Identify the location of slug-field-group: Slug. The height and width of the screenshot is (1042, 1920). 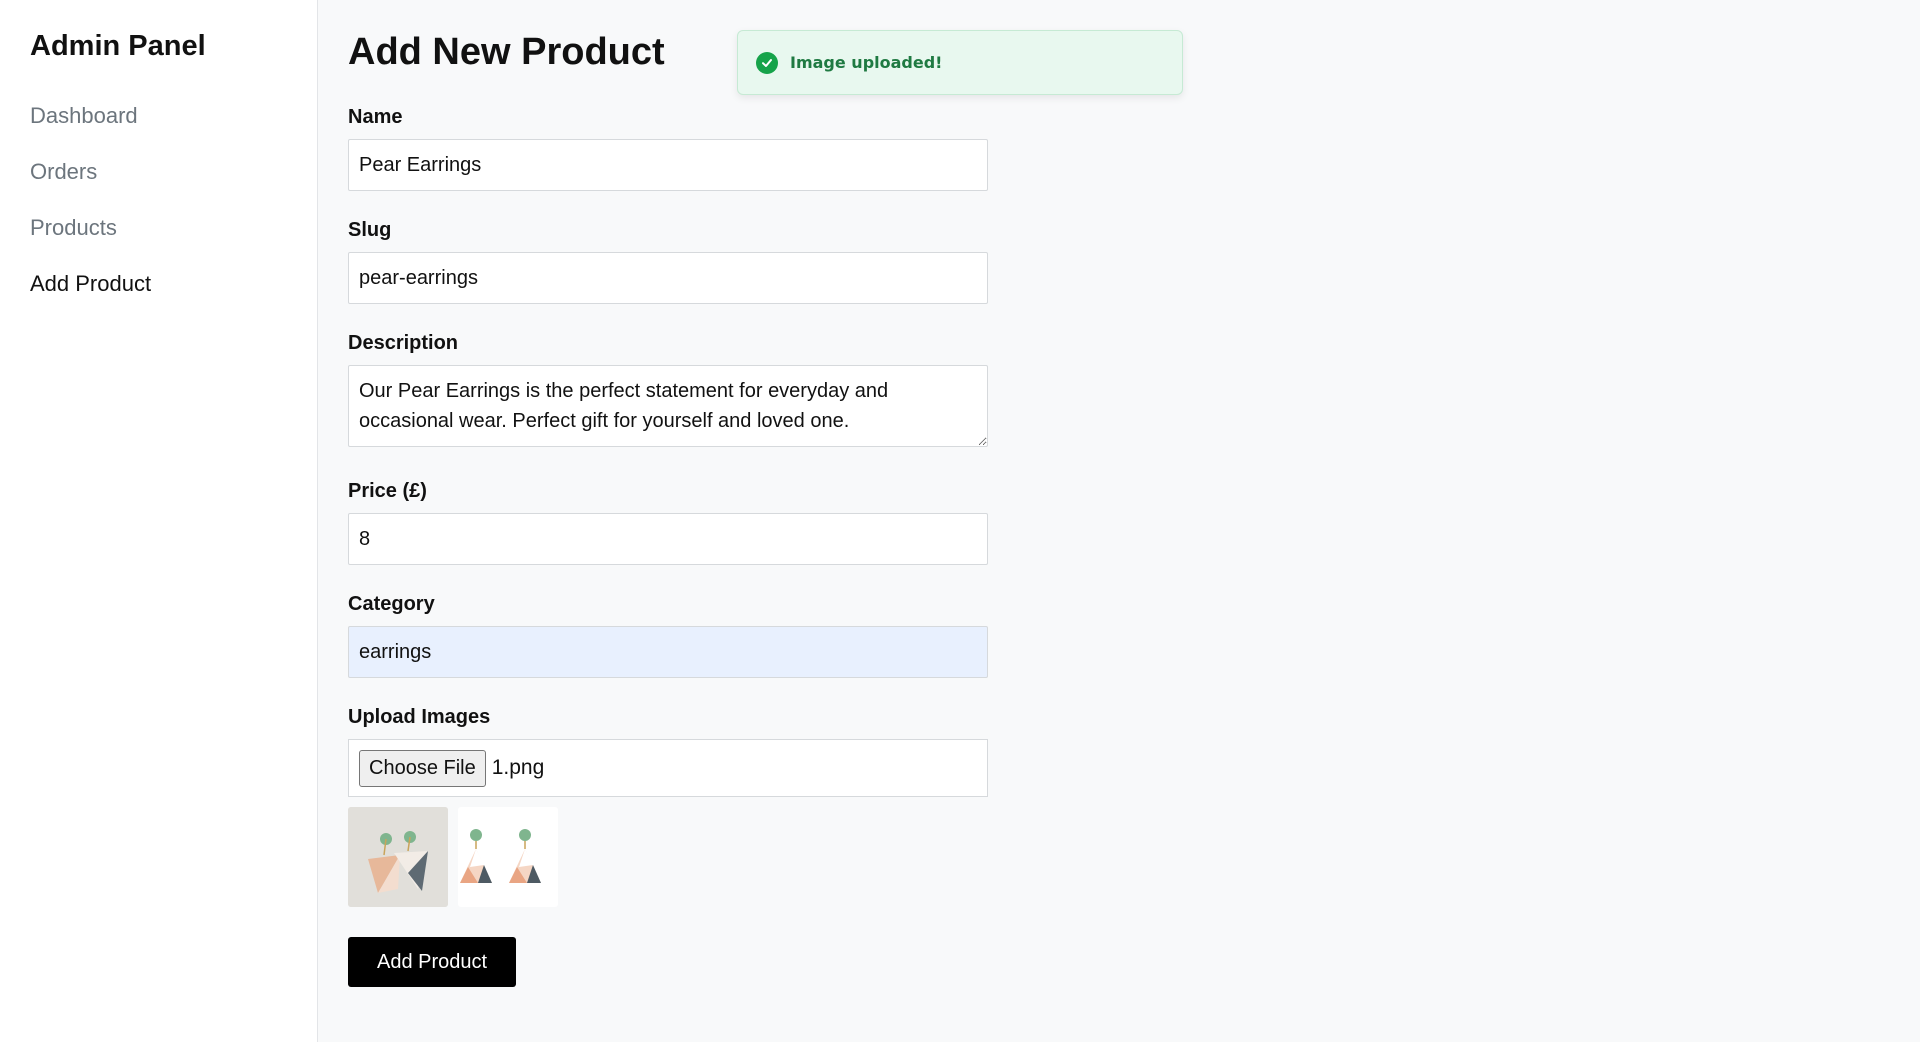
(668, 261).